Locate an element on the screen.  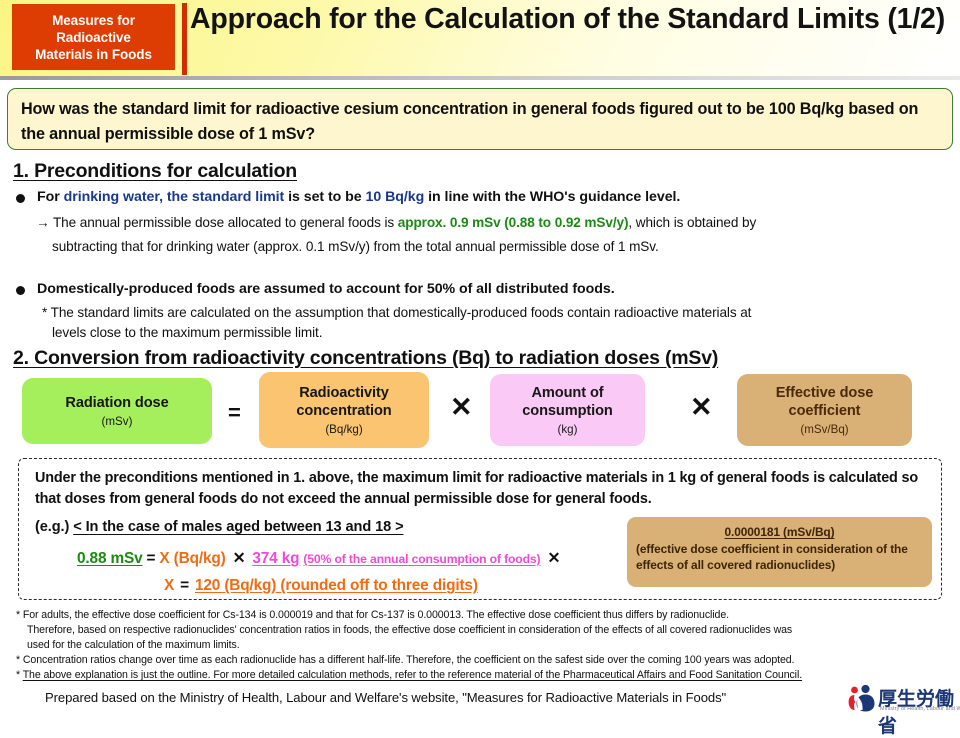
header-badge-line-2: Radioactive is located at coordinates (93, 37).